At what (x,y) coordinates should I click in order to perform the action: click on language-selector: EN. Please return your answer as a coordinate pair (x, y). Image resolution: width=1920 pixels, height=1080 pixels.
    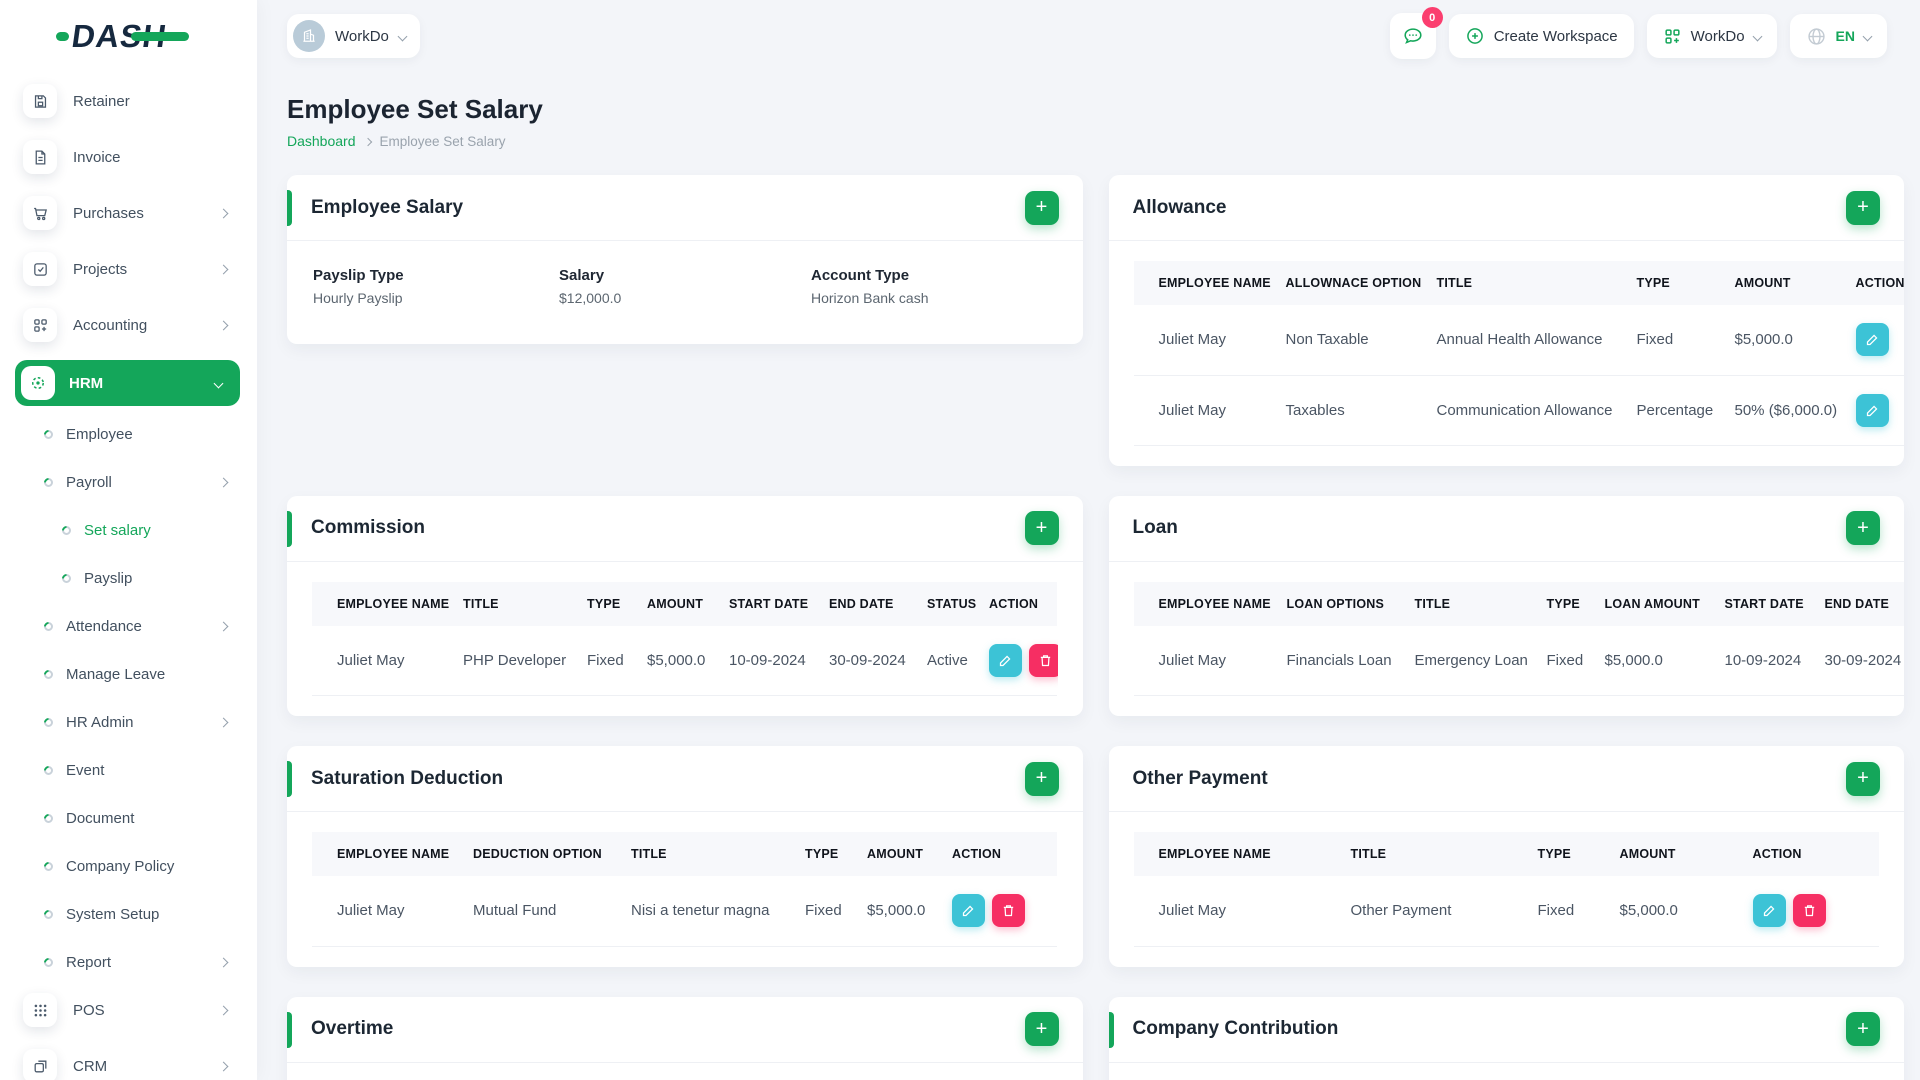
    Looking at the image, I should click on (1838, 36).